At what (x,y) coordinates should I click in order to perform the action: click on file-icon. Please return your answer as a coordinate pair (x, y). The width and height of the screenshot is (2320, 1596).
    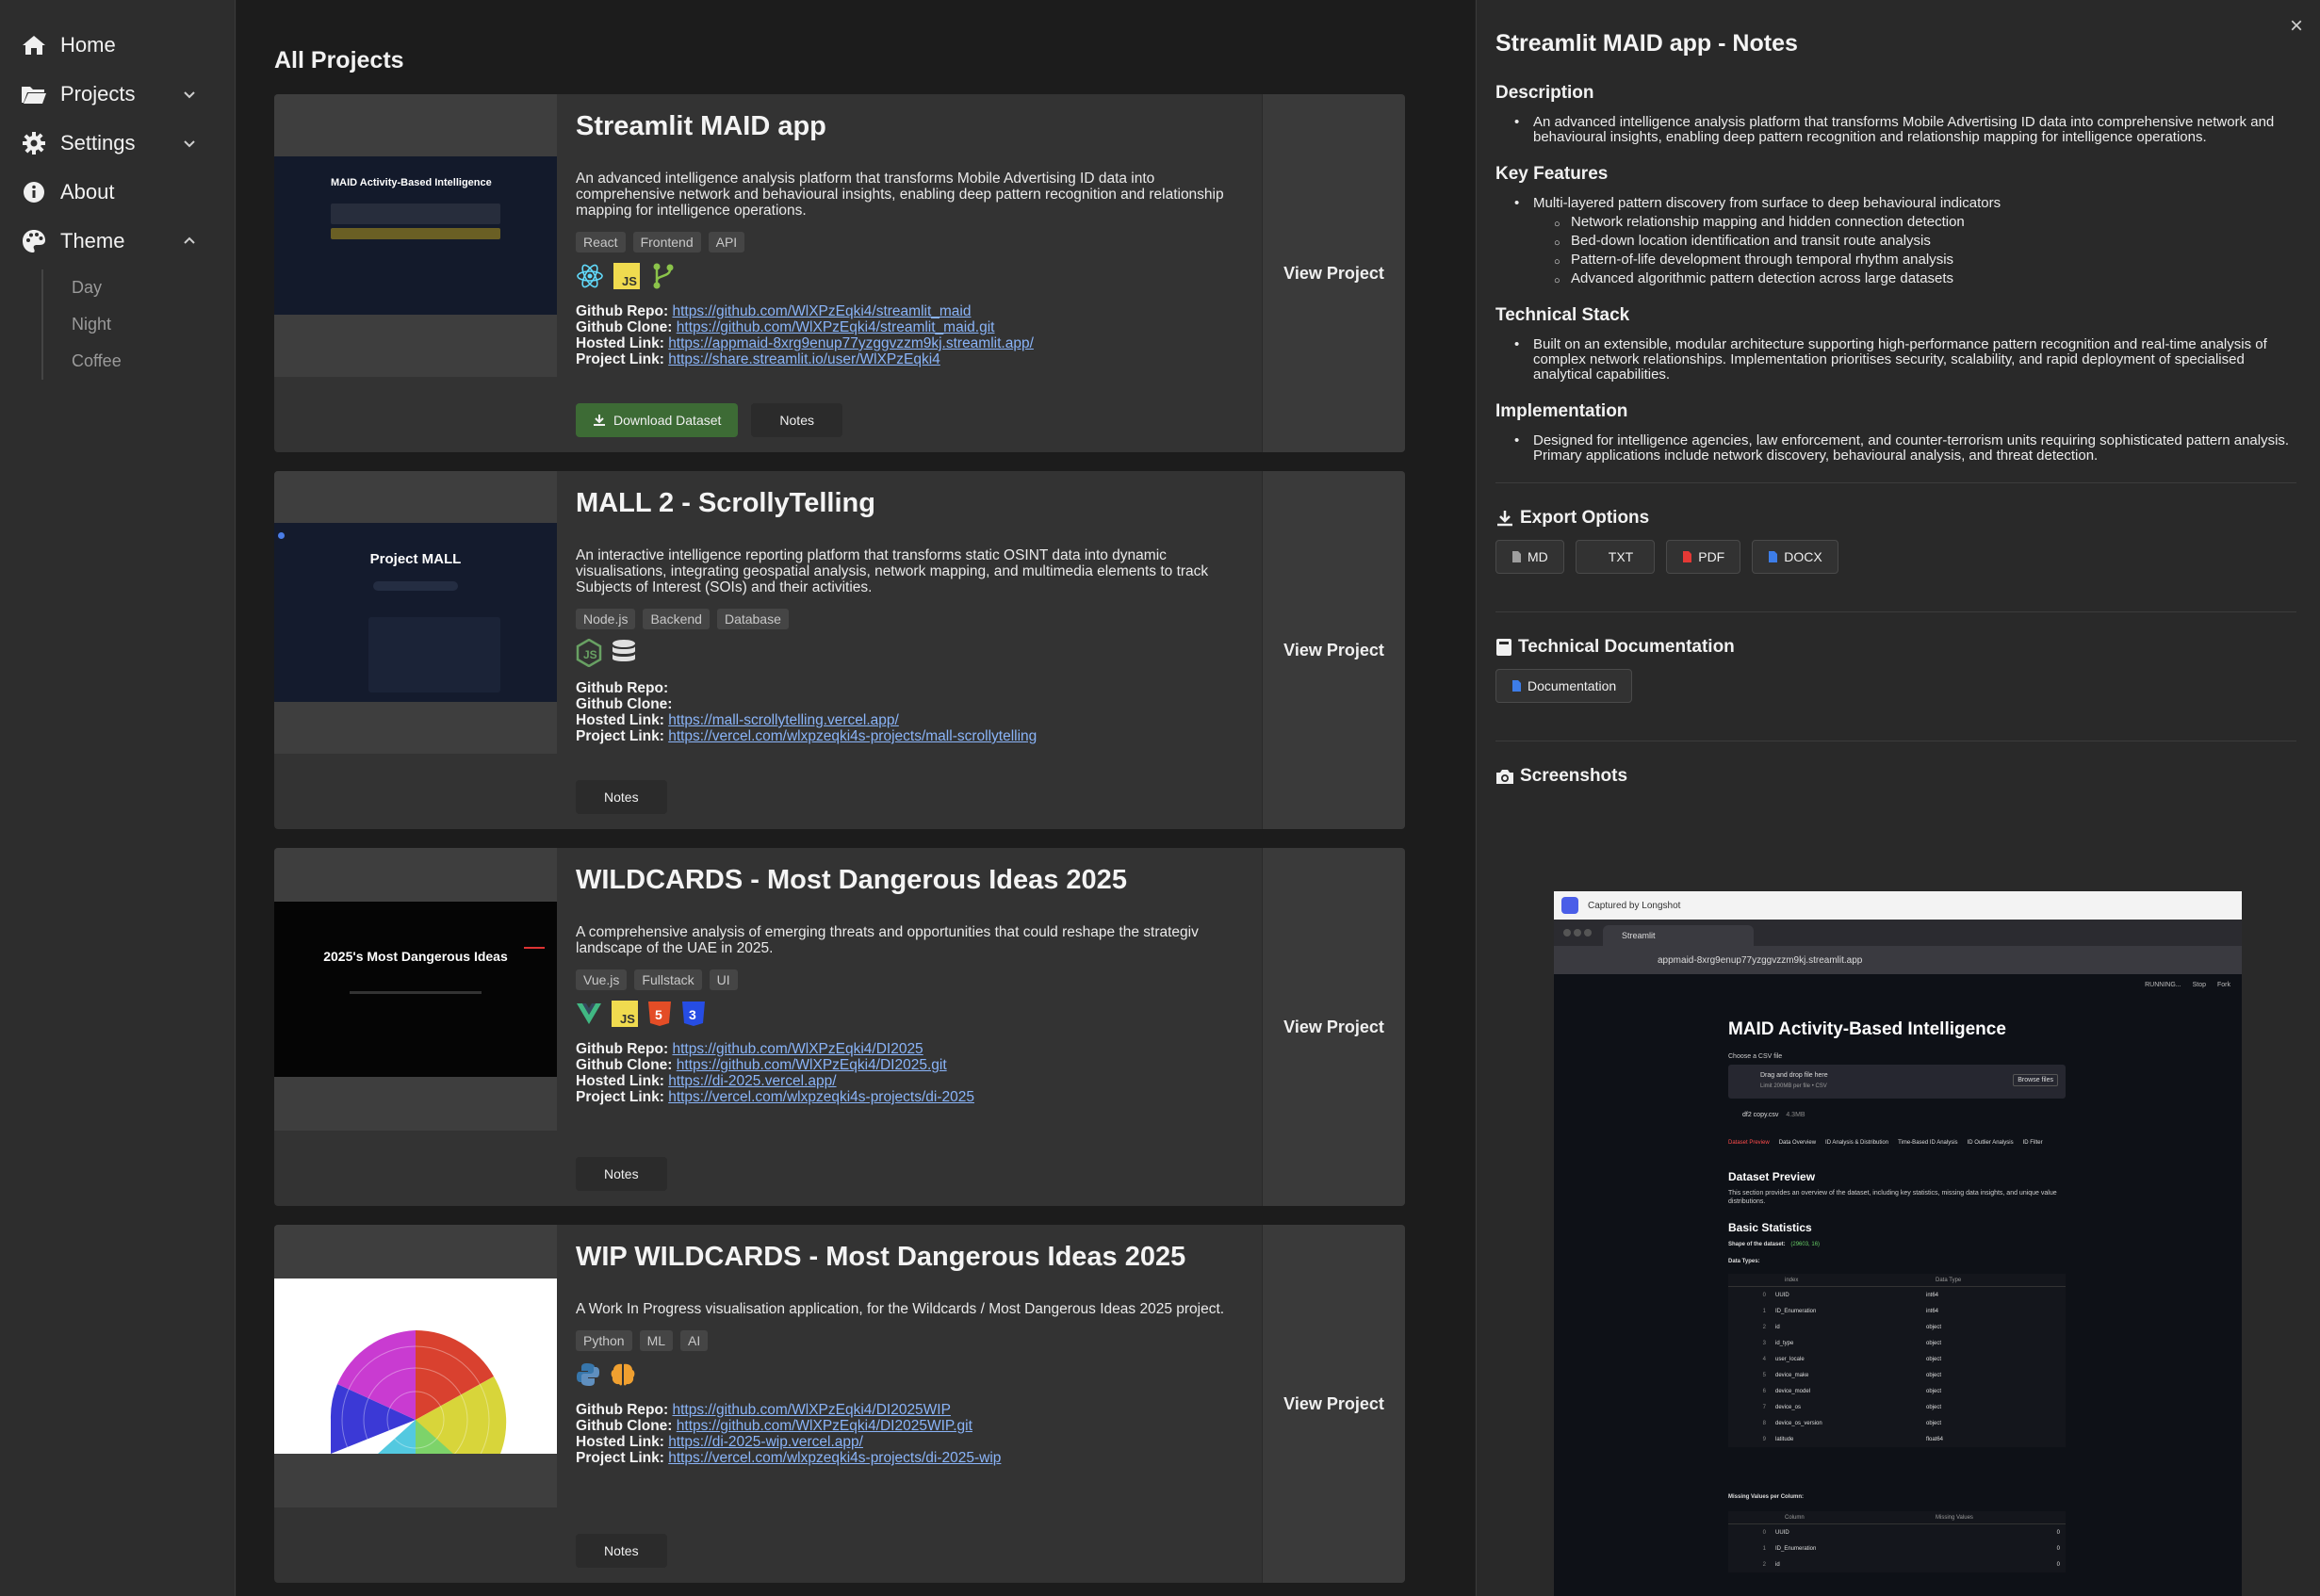
    Looking at the image, I should click on (1516, 686).